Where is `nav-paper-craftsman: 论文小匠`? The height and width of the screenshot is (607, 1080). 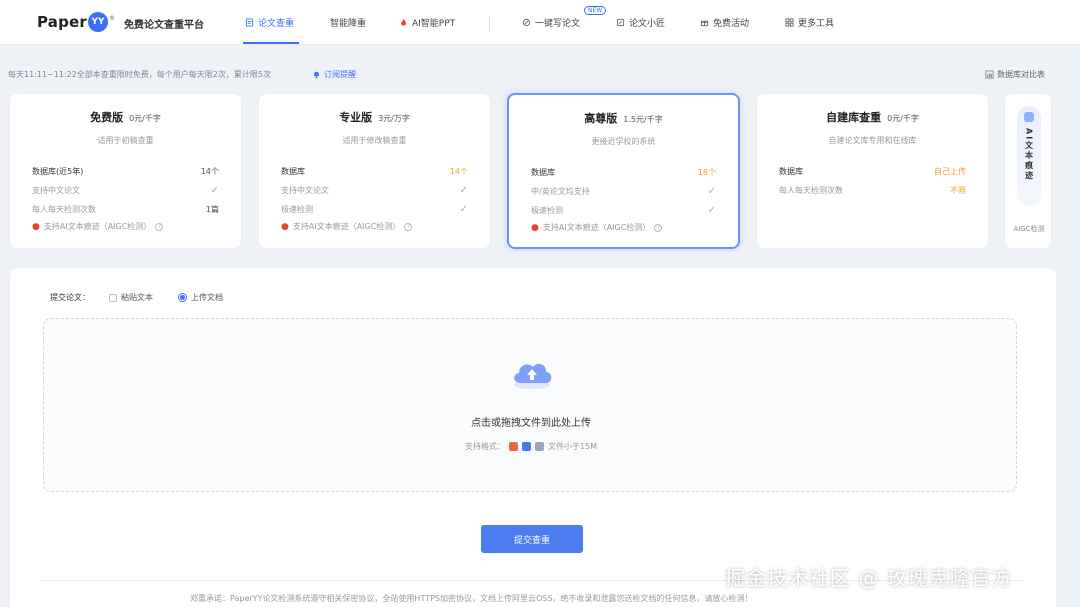
nav-paper-craftsman: 论文小匠 is located at coordinates (640, 22).